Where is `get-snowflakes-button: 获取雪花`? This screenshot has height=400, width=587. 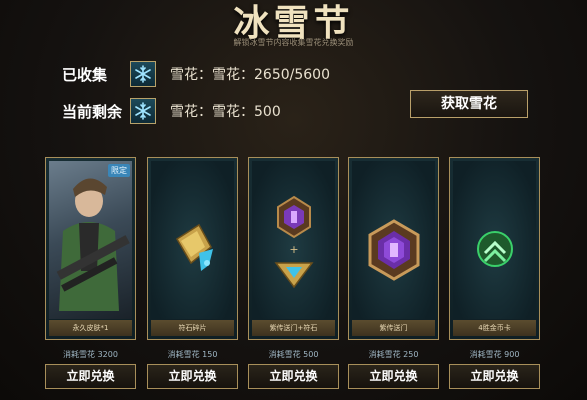
get-snowflakes-button: 获取雪花 is located at coordinates (469, 104).